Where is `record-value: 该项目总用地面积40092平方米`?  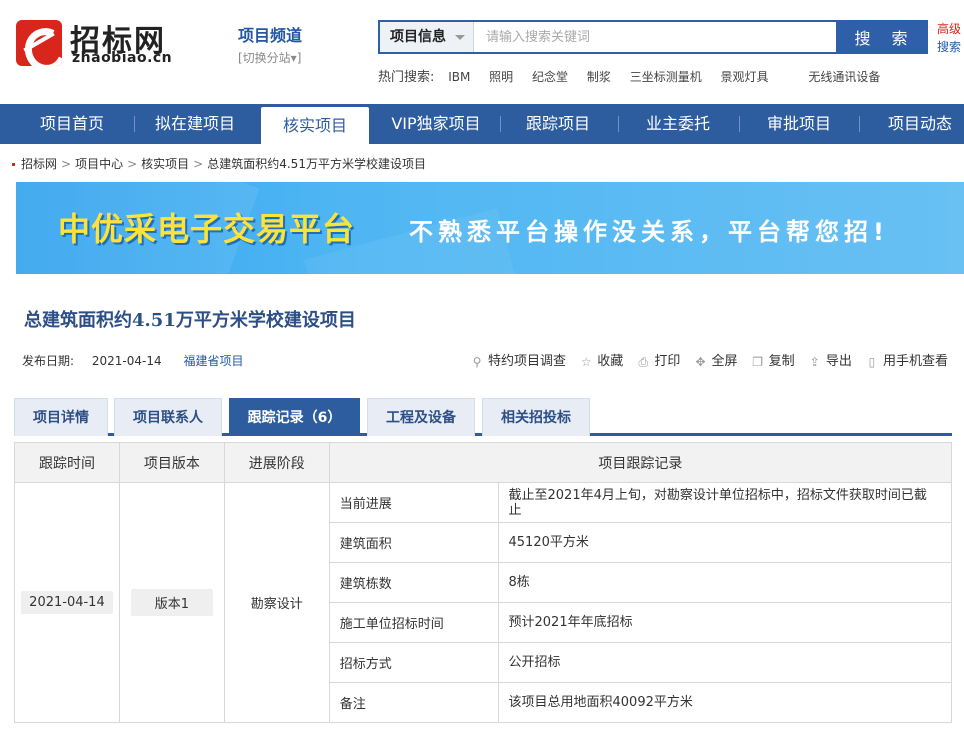 record-value: 该项目总用地面积40092平方米 is located at coordinates (725, 702).